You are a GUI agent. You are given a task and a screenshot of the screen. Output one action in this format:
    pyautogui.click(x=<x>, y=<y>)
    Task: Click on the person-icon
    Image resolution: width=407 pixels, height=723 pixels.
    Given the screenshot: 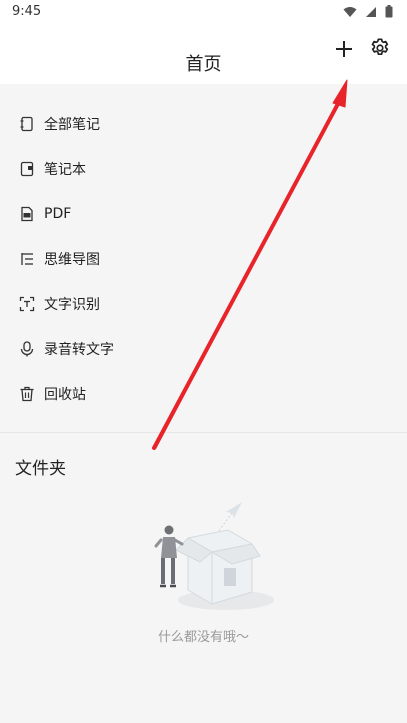 What is the action you would take?
    pyautogui.click(x=169, y=556)
    